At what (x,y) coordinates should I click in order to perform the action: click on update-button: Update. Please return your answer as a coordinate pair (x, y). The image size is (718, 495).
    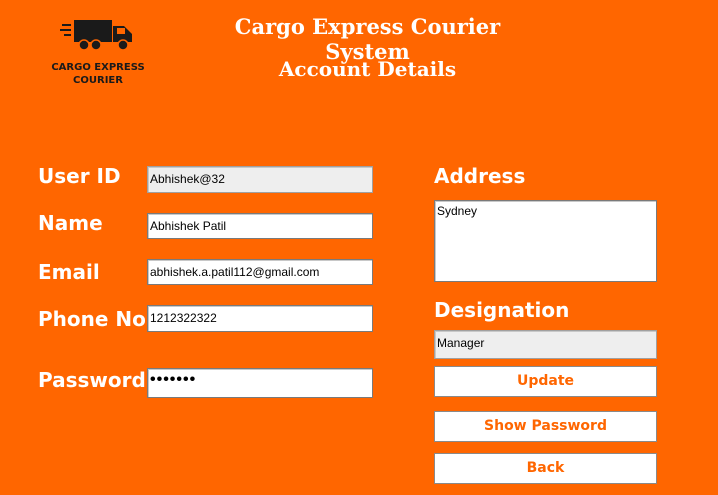
    Looking at the image, I should click on (545, 381).